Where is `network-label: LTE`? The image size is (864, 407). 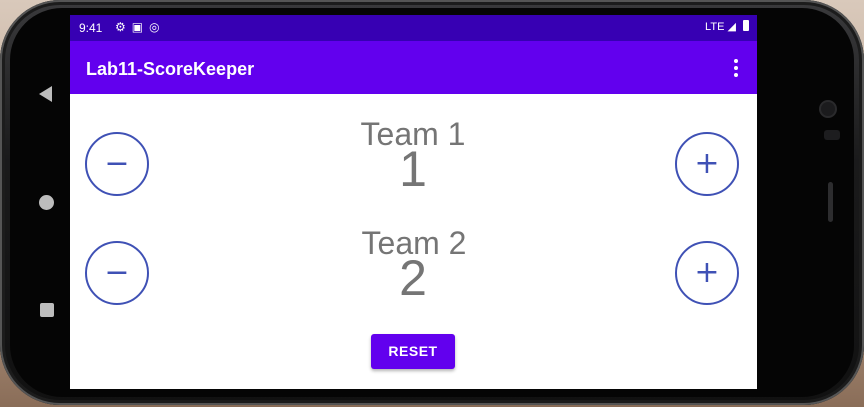
network-label: LTE is located at coordinates (715, 27).